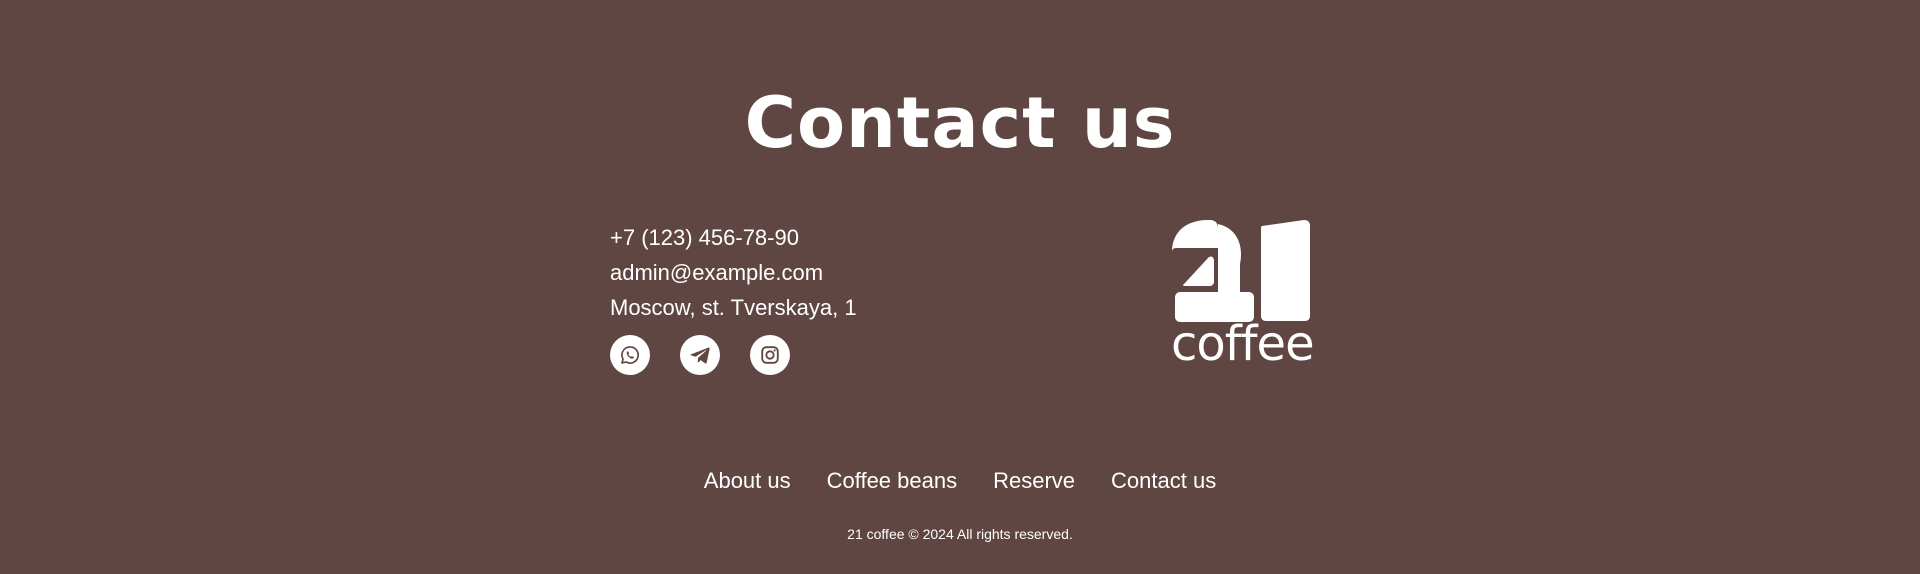 This screenshot has width=1920, height=574. I want to click on telegram-button, so click(700, 355).